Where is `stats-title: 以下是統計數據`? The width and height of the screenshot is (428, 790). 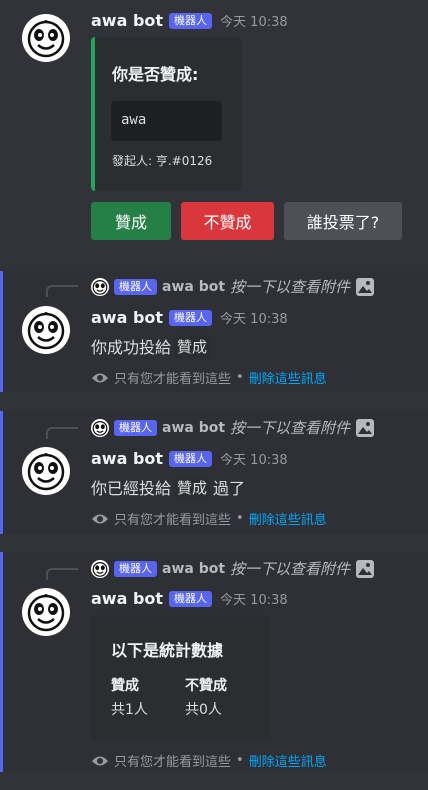
stats-title: 以下是統計數據 is located at coordinates (167, 650).